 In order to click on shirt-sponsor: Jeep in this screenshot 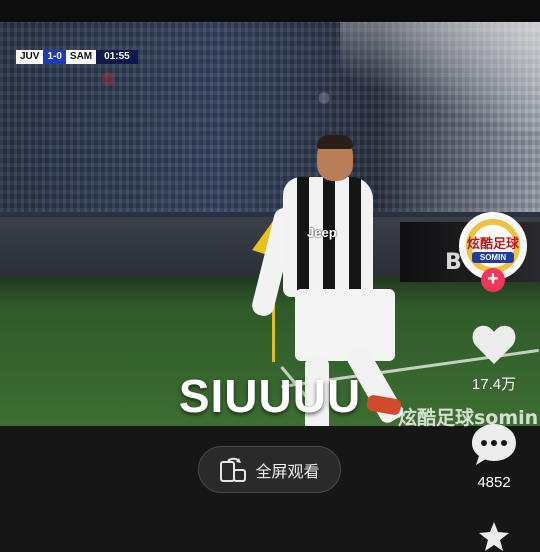, I will do `click(322, 232)`.